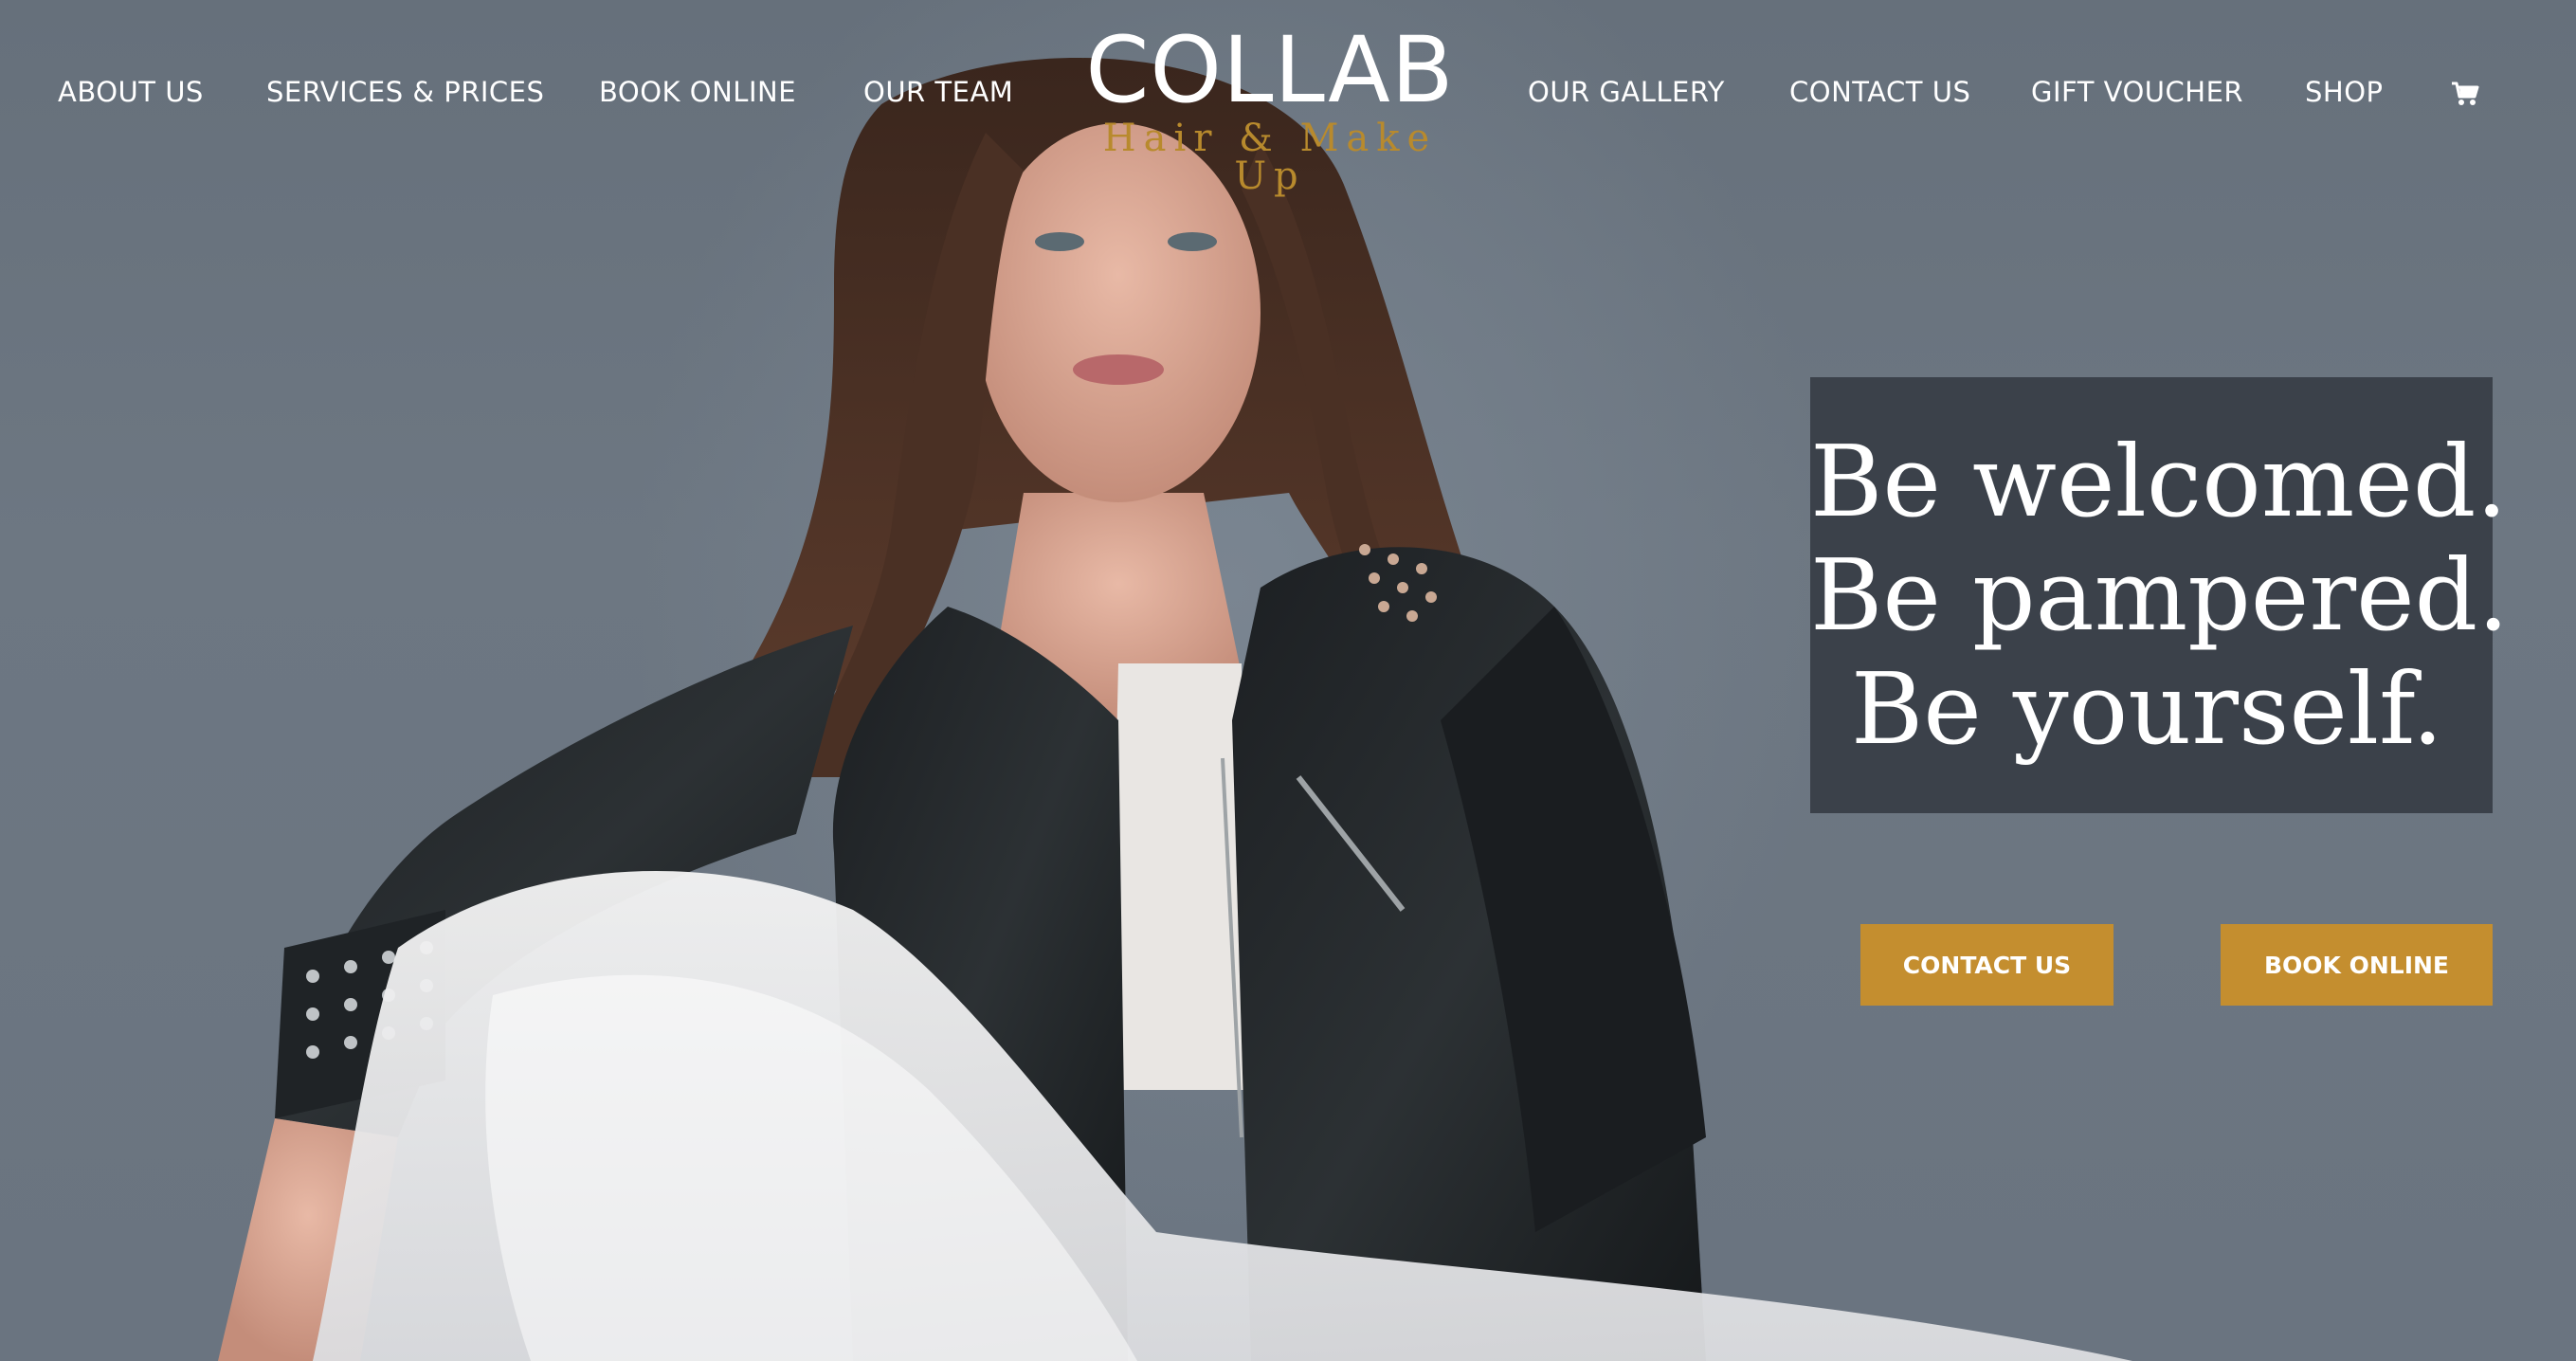 The image size is (2576, 1361). What do you see at coordinates (938, 92) in the screenshot?
I see `nav-item-our-team: OUR TEAM` at bounding box center [938, 92].